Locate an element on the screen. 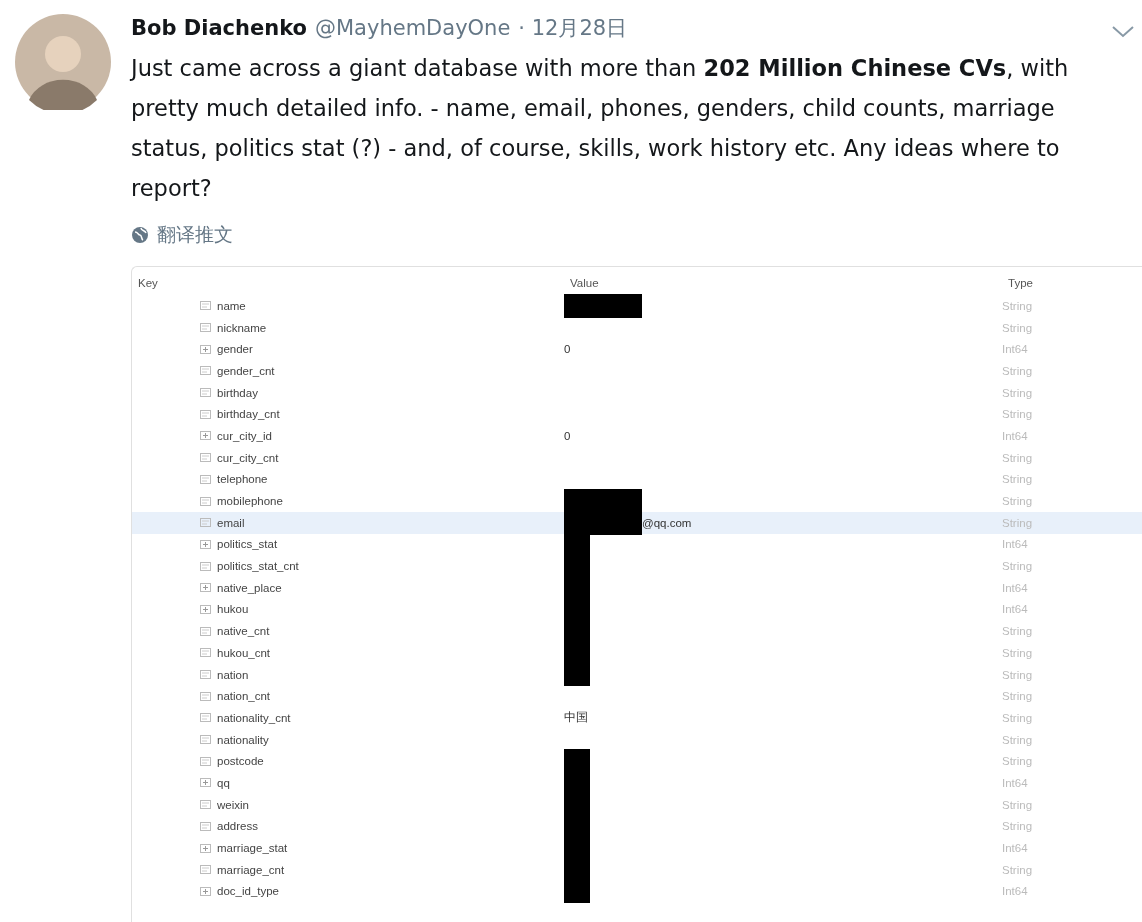 This screenshot has width=1142, height=922. field-key: gender_cnt is located at coordinates (246, 370).